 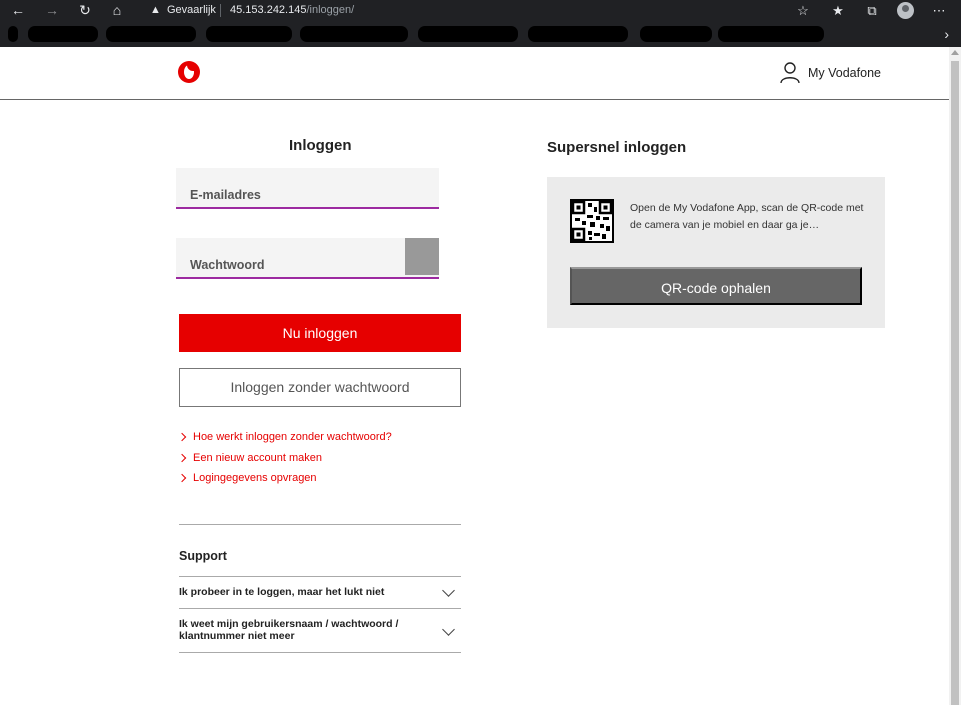 I want to click on link-new-account: Een nieuw account maken, so click(x=250, y=458).